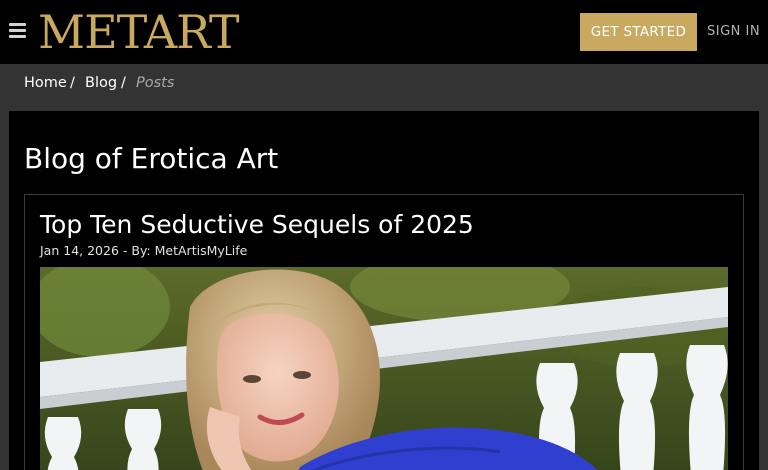 This screenshot has height=470, width=768. What do you see at coordinates (384, 87) in the screenshot?
I see `breadcrumb: Home / Blog / Posts` at bounding box center [384, 87].